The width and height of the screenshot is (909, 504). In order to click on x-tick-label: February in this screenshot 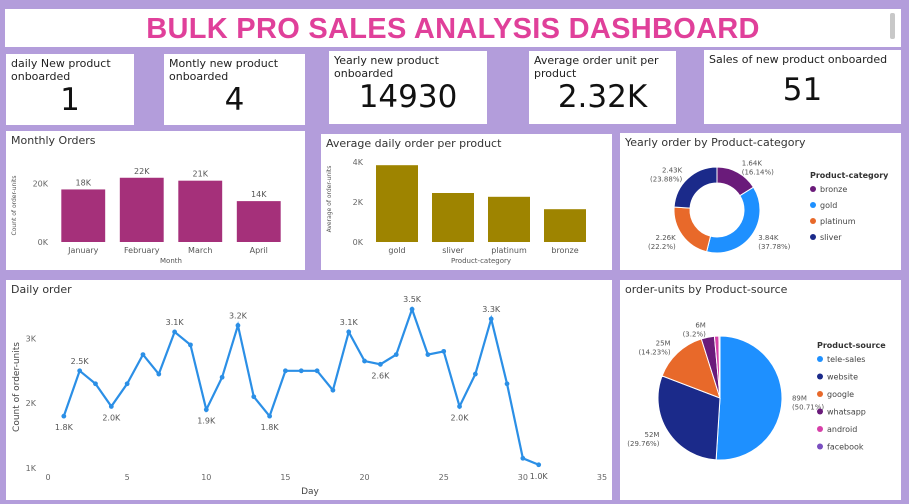, I will do `click(142, 250)`.